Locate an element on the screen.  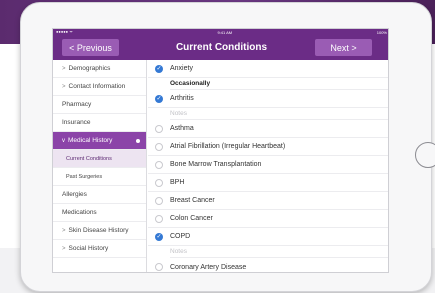
chevron-down-icon: v is located at coordinates (63, 140).